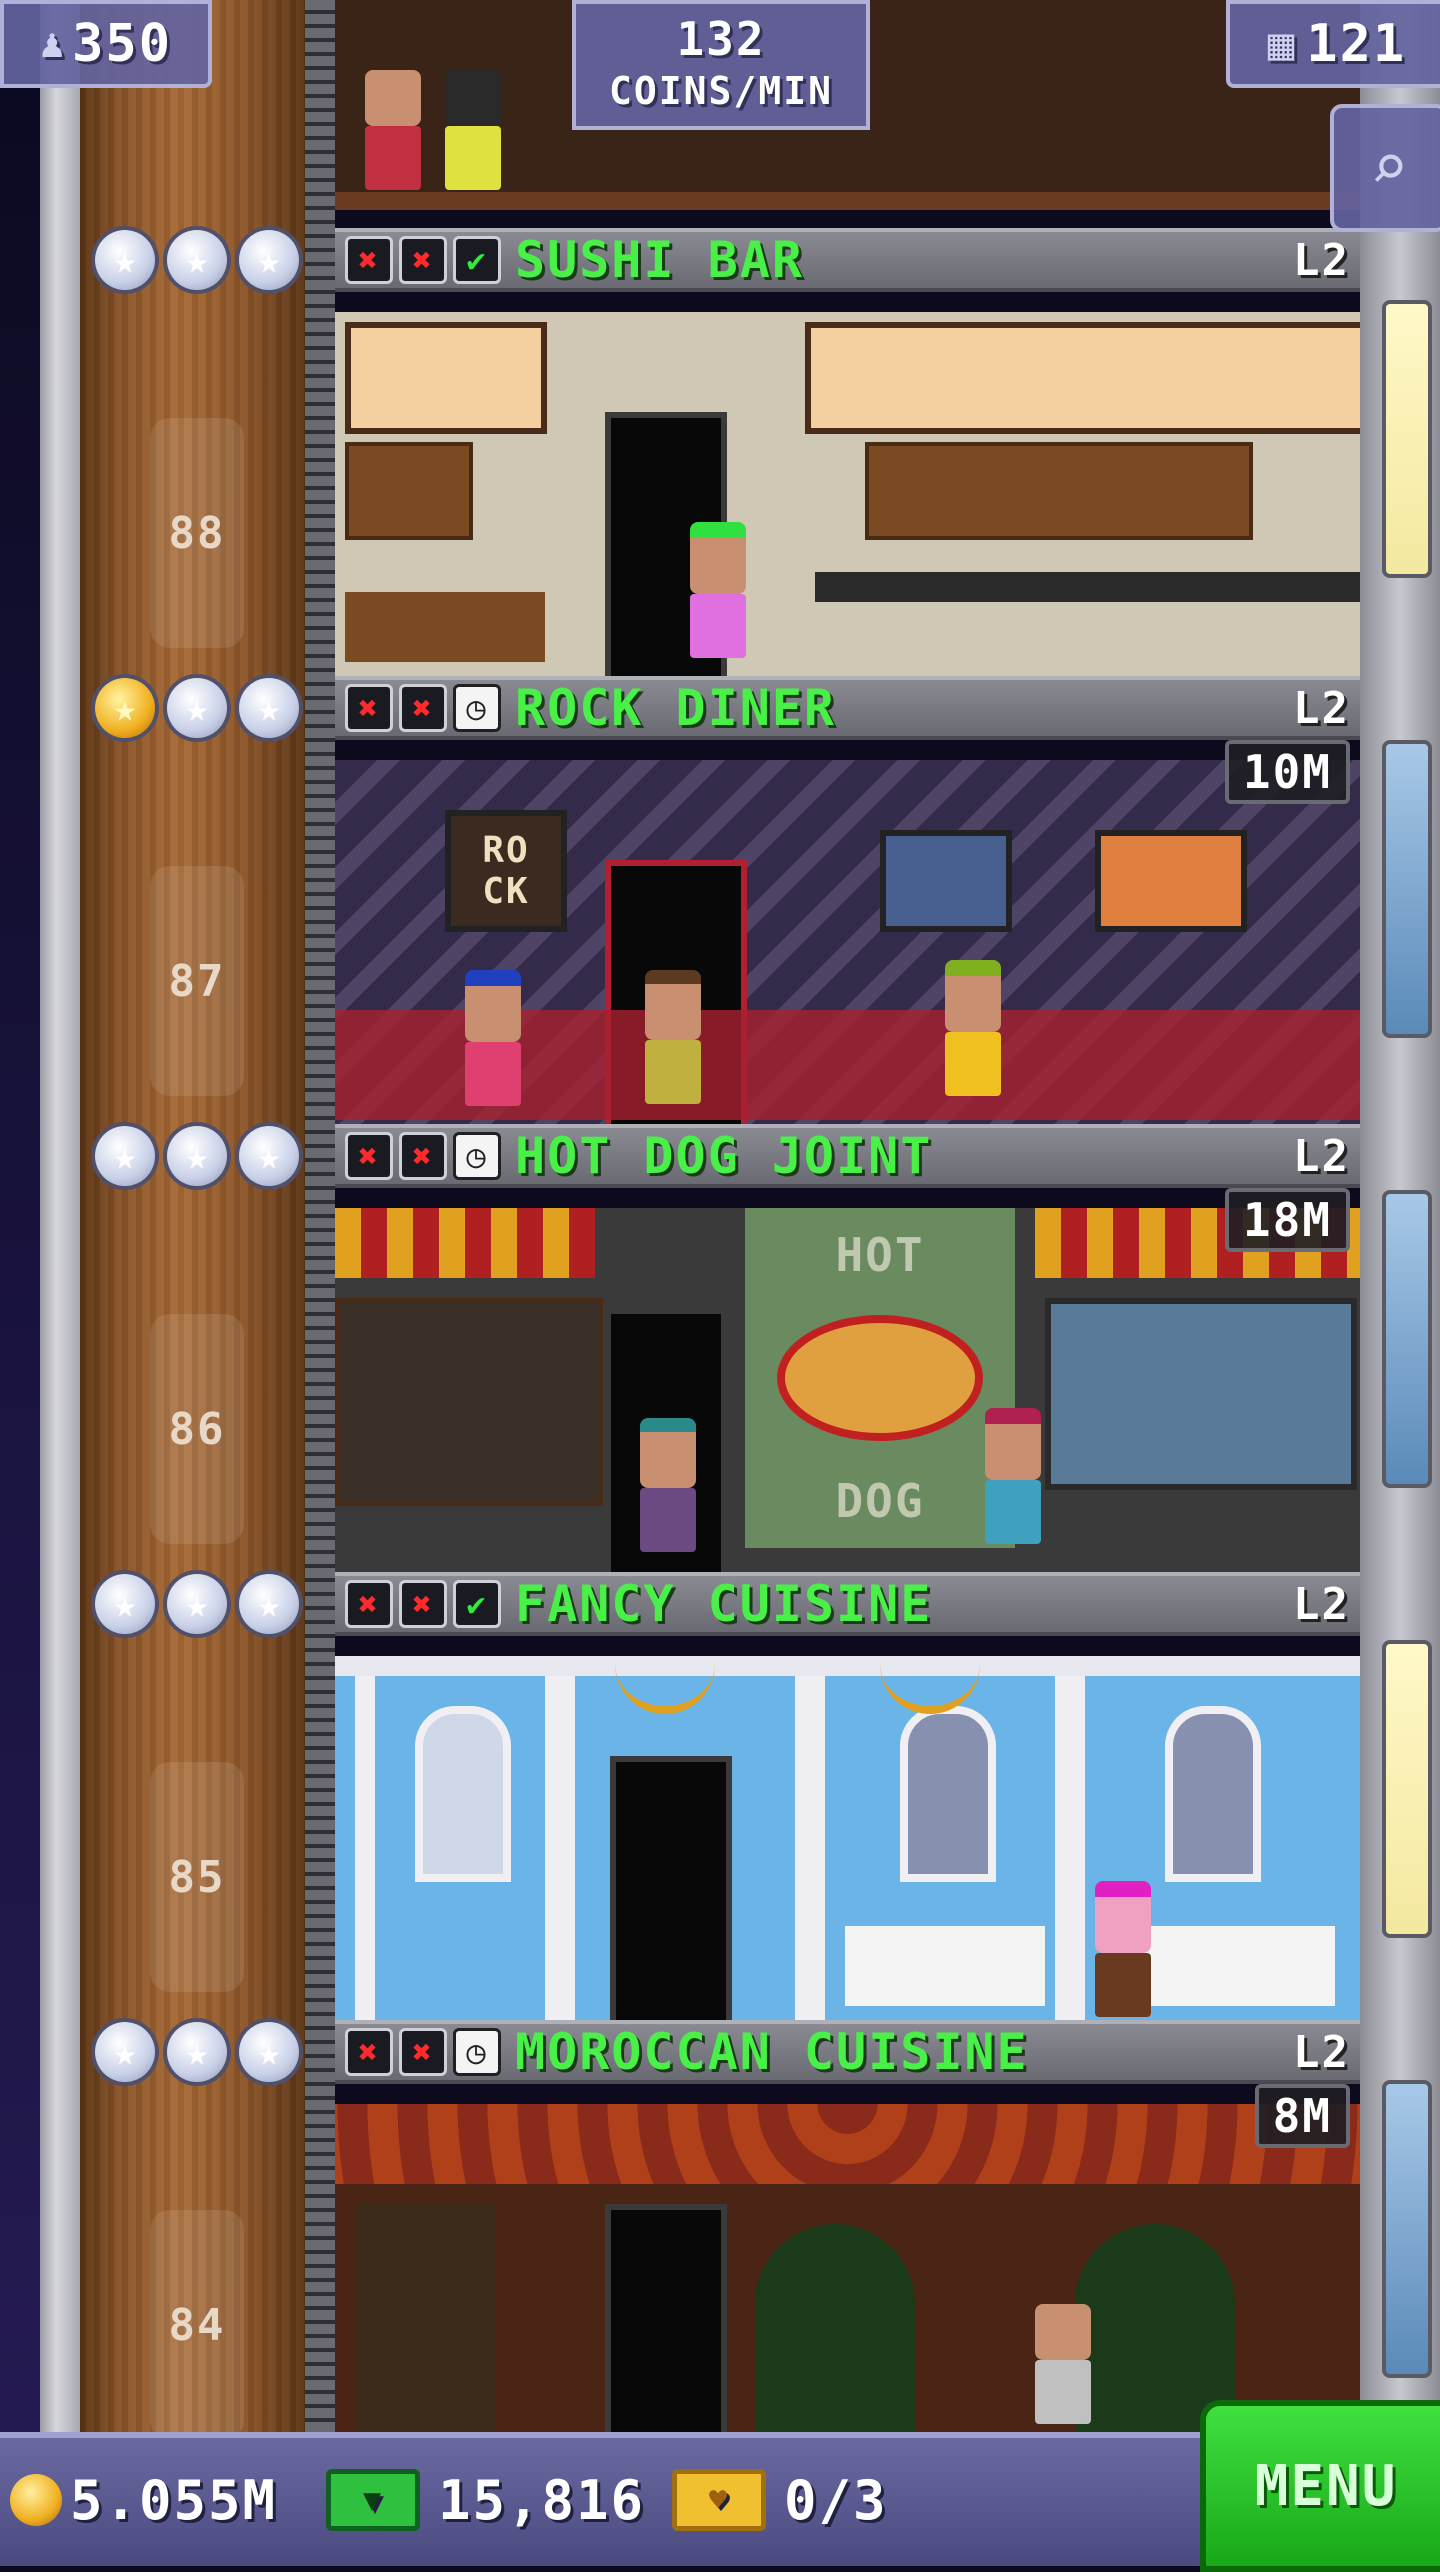 The width and height of the screenshot is (1440, 2572). I want to click on room-moroccan-cuisine, so click(847, 2268).